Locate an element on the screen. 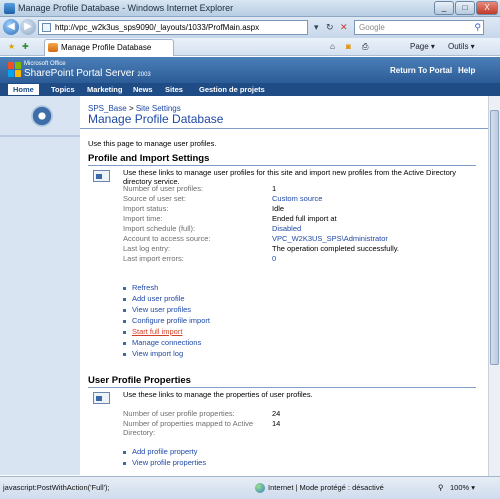  profile-action-label: Start full import is located at coordinates (157, 331).